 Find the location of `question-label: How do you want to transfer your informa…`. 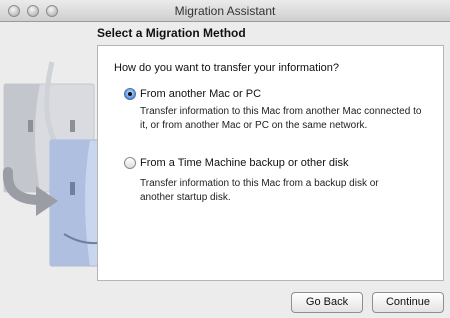

question-label: How do you want to transfer your informa… is located at coordinates (227, 68).